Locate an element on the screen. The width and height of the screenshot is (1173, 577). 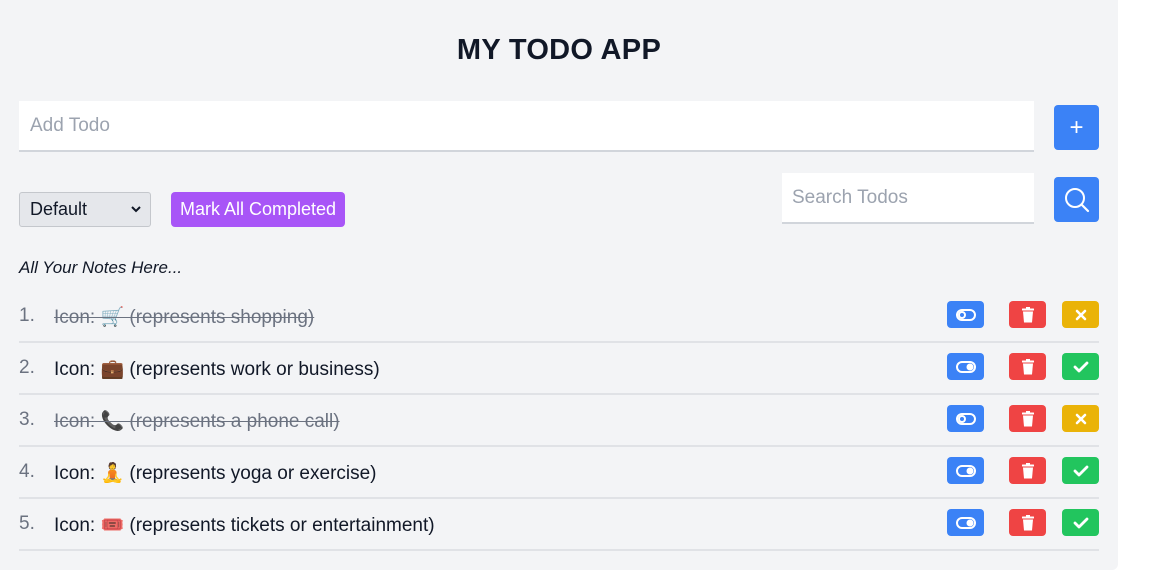
todo-index: 3. is located at coordinates (27, 419).